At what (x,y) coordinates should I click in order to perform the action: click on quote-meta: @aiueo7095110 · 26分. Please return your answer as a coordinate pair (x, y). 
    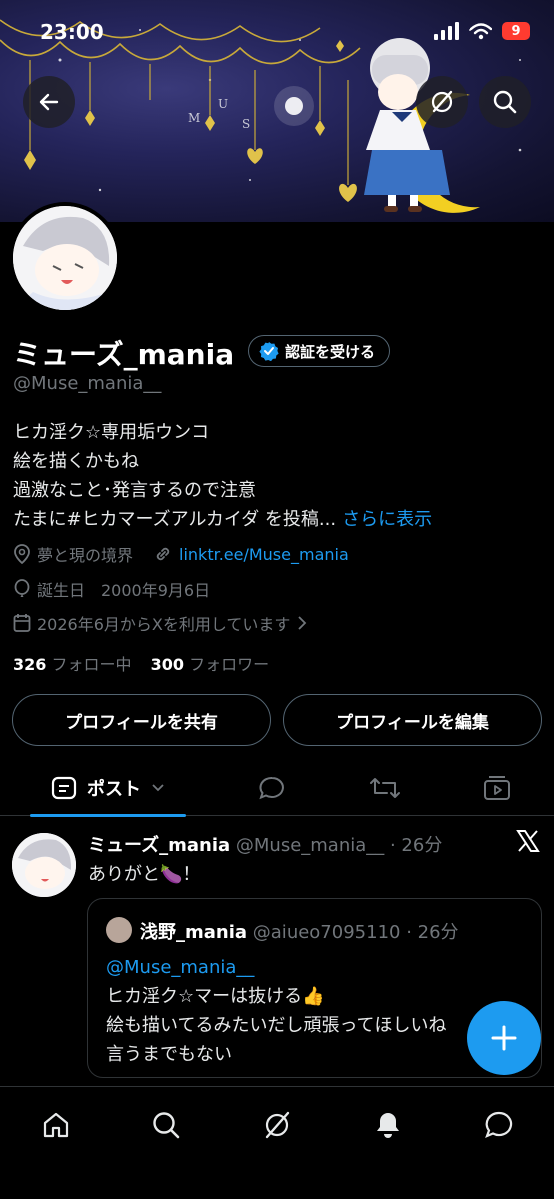
    Looking at the image, I should click on (355, 932).